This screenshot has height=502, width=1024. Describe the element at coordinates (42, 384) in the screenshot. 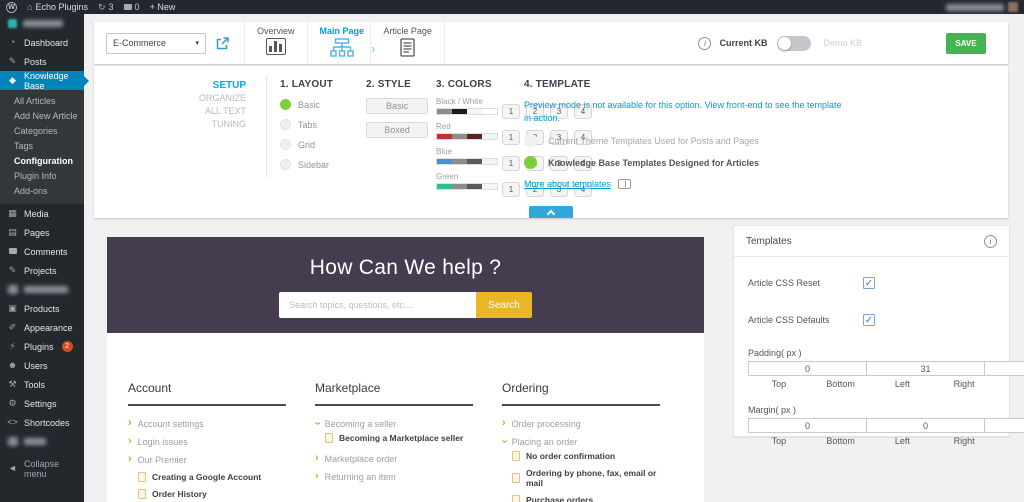

I see `sidebar-item-tools: ⚒ Tools` at that location.